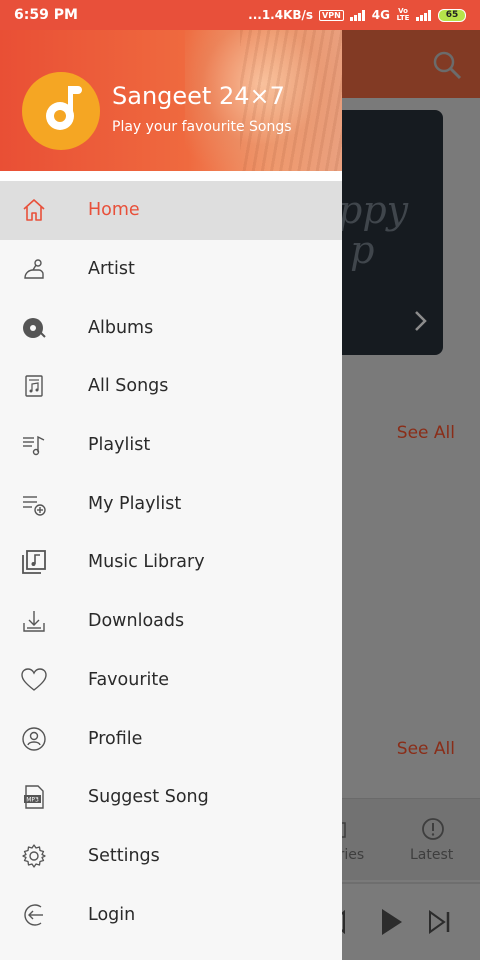 This screenshot has height=960, width=480. What do you see at coordinates (119, 445) in the screenshot?
I see `menu-label-playlist: Playlist` at bounding box center [119, 445].